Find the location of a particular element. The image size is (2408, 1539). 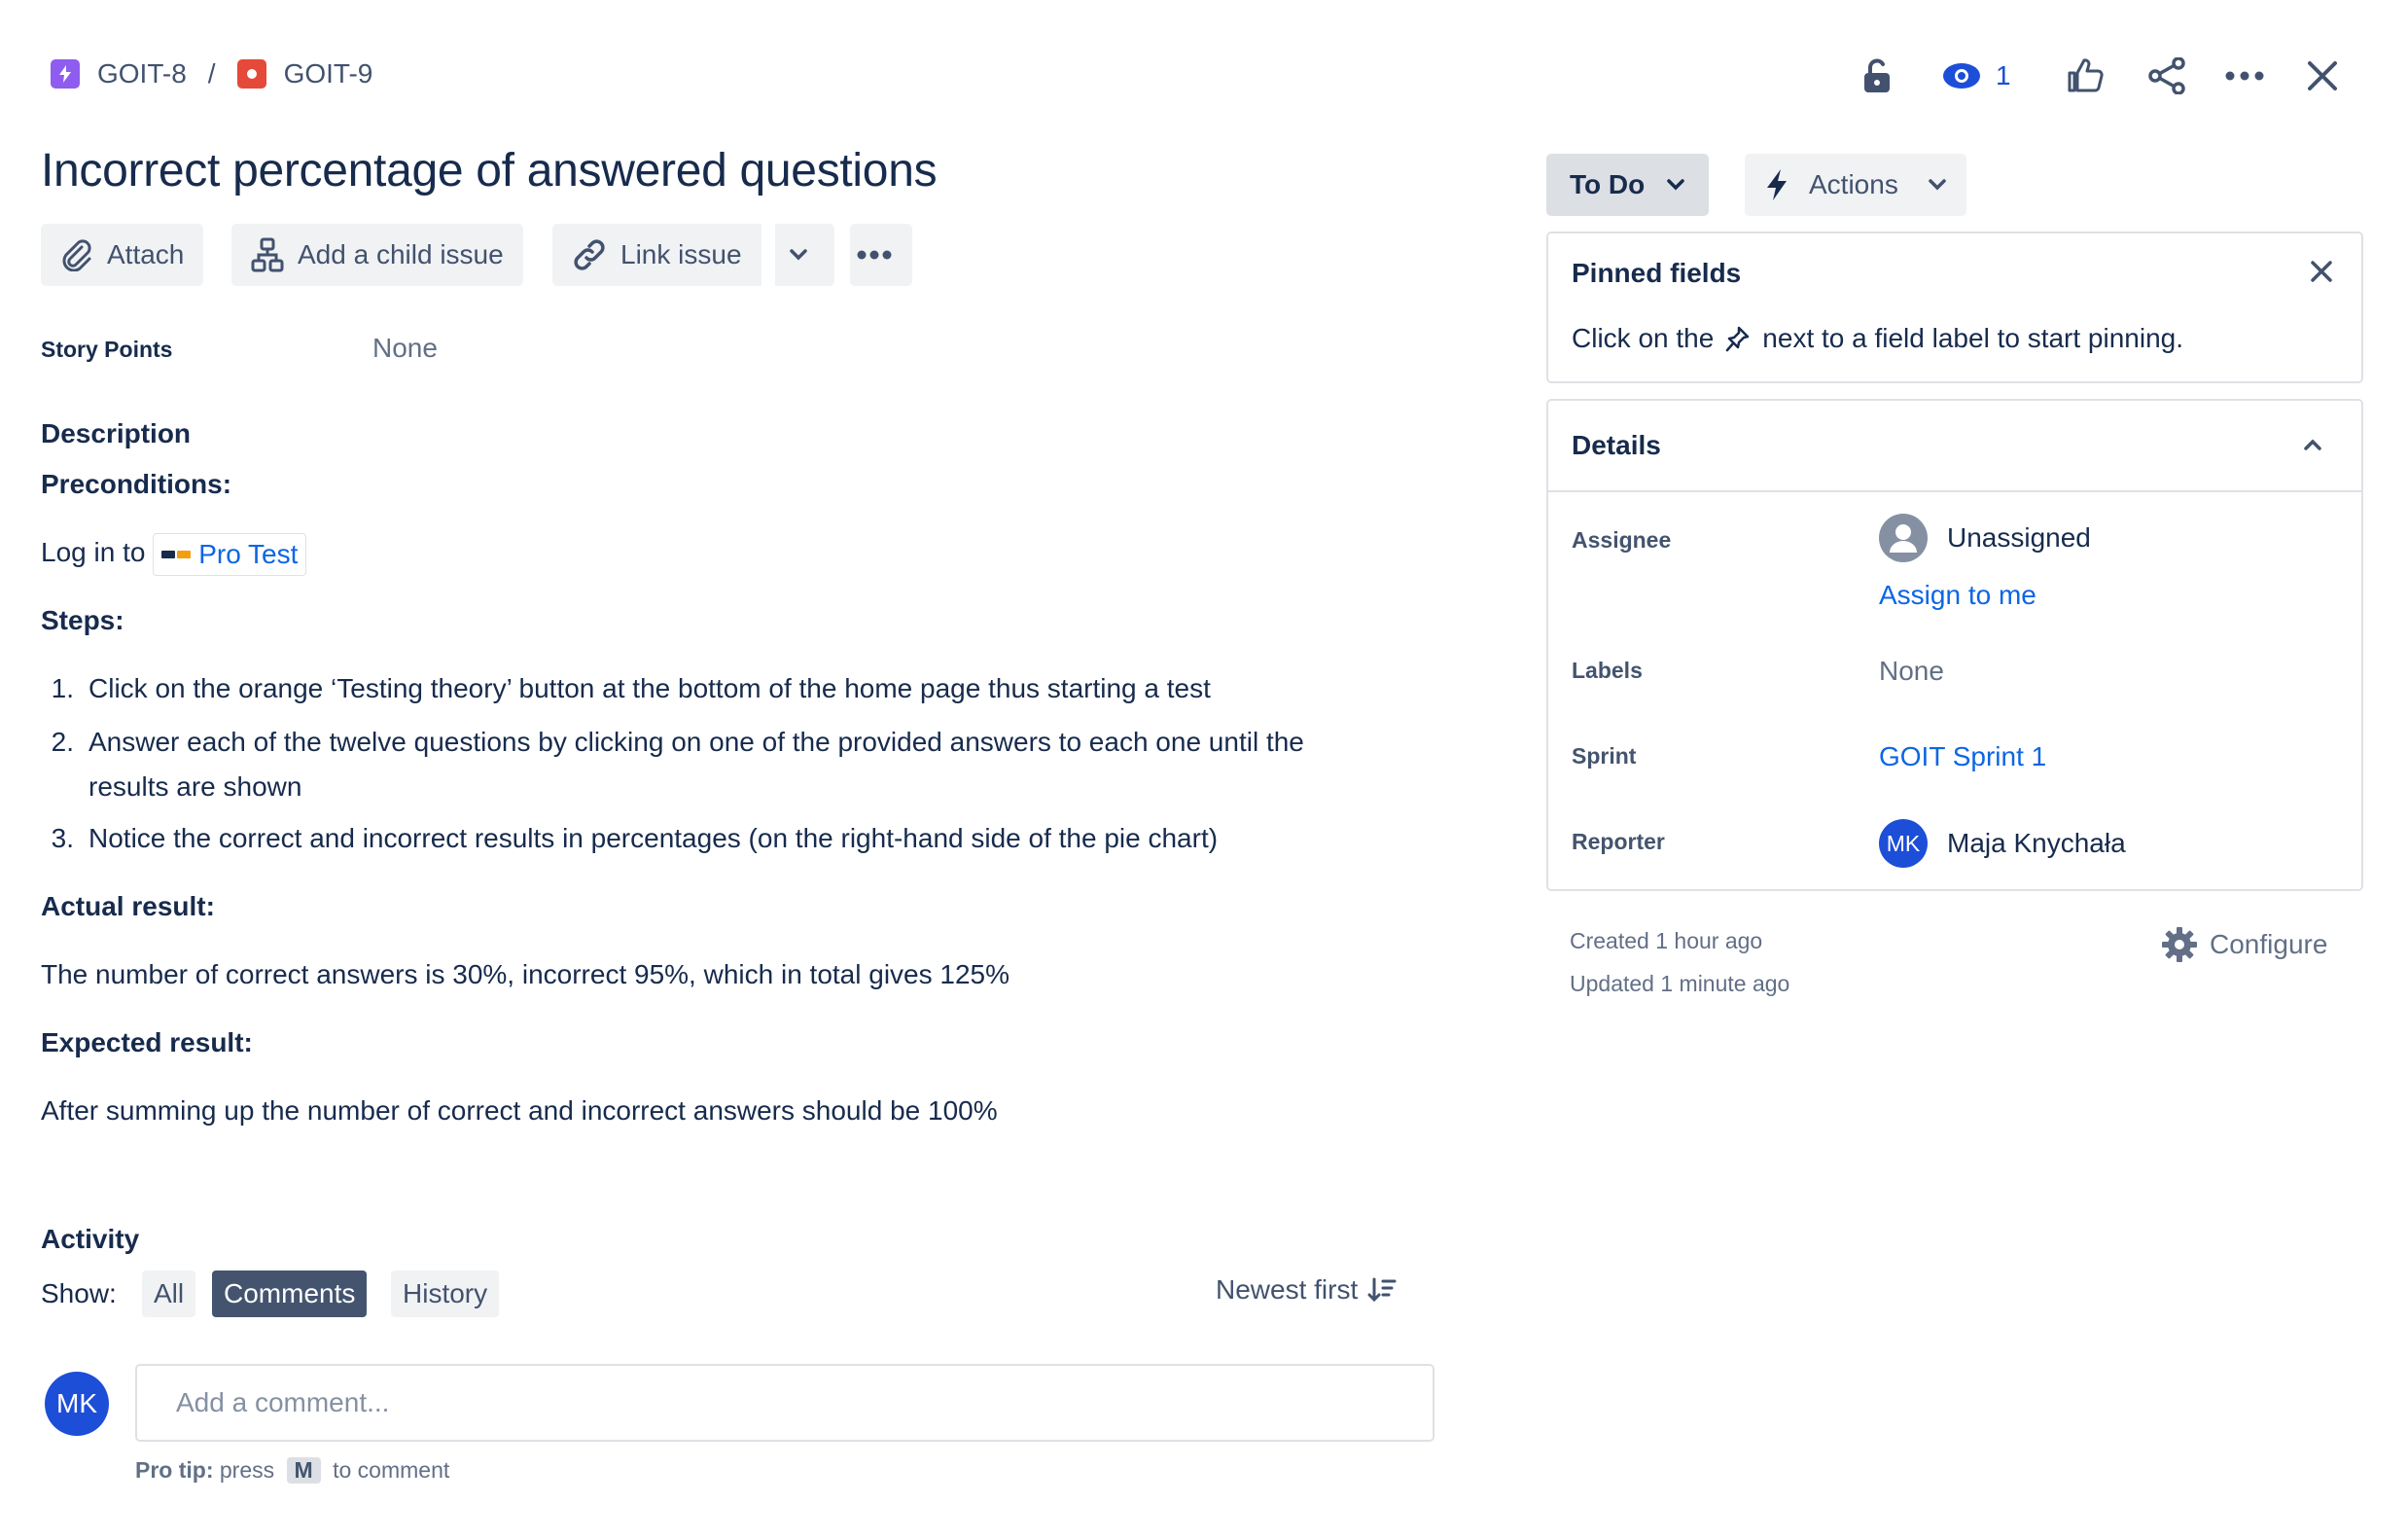

pro-tip-suffix: to comment is located at coordinates (391, 1470).